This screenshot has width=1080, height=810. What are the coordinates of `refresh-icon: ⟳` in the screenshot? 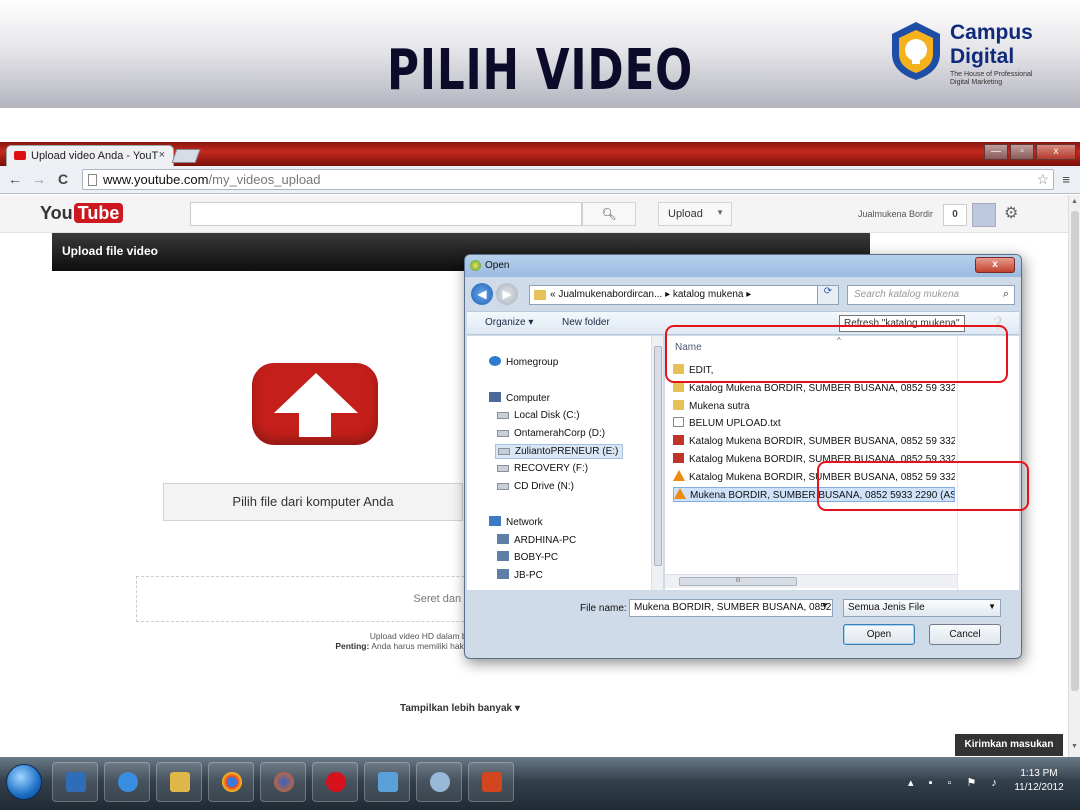 It's located at (828, 295).